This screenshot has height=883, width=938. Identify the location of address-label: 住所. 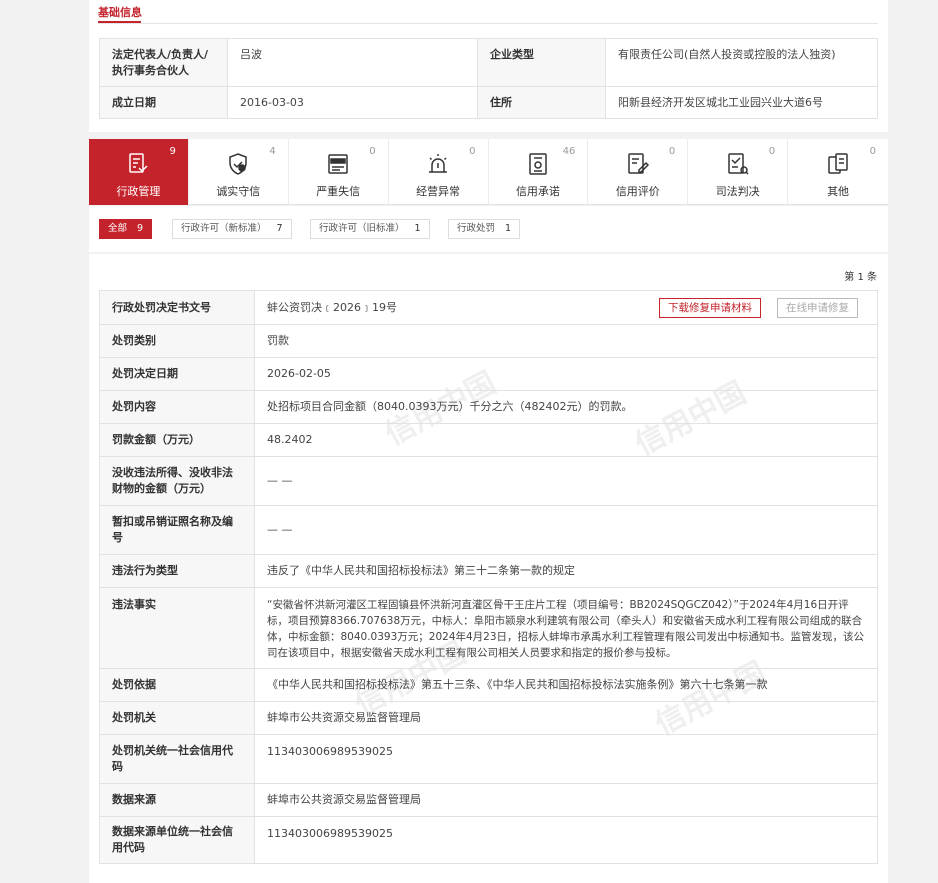
(541, 102).